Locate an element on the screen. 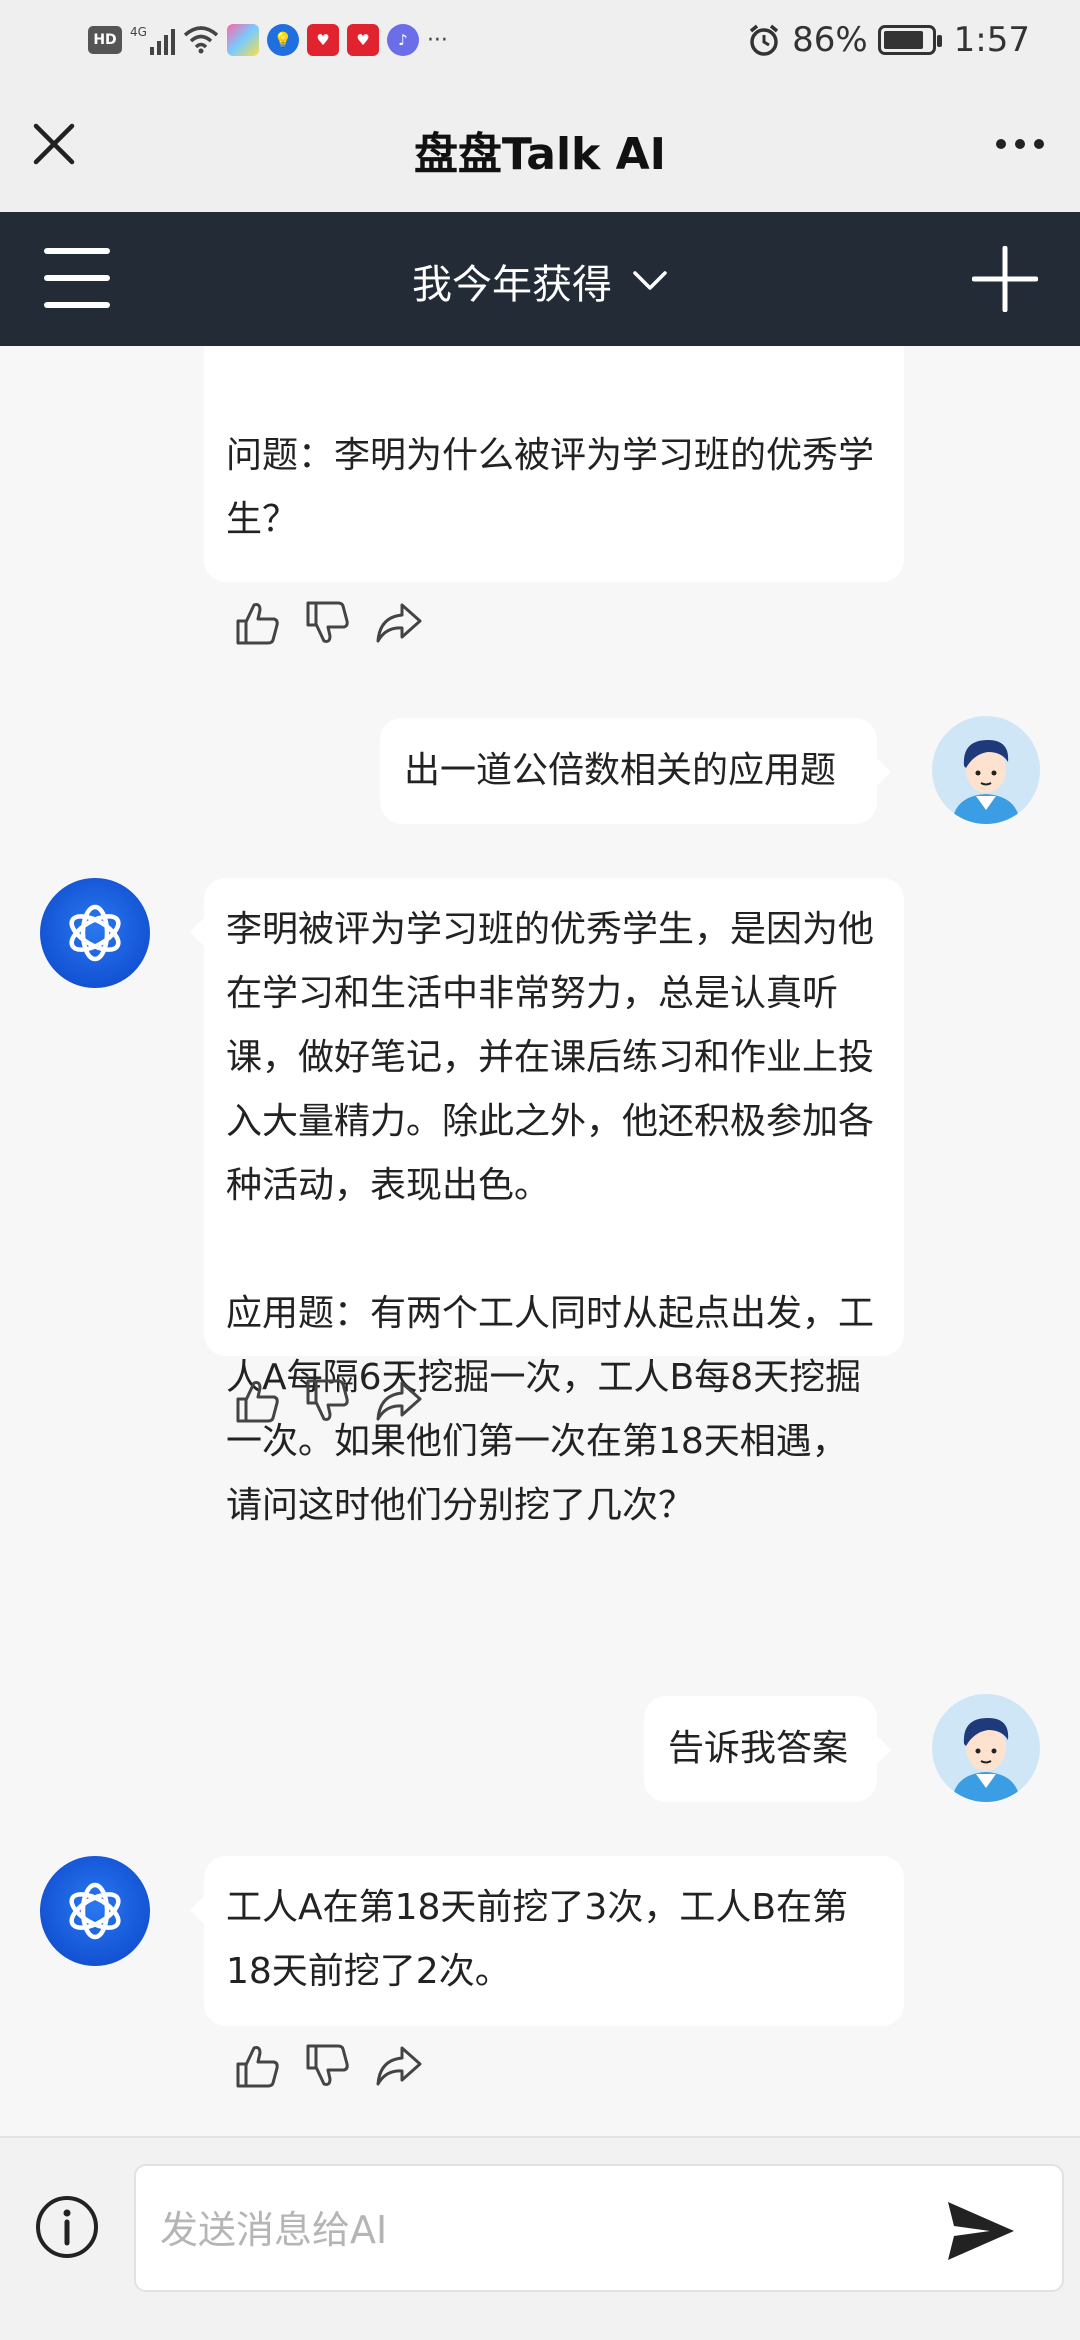 The height and width of the screenshot is (2340, 1080). new-chat-icon is located at coordinates (1005, 279).